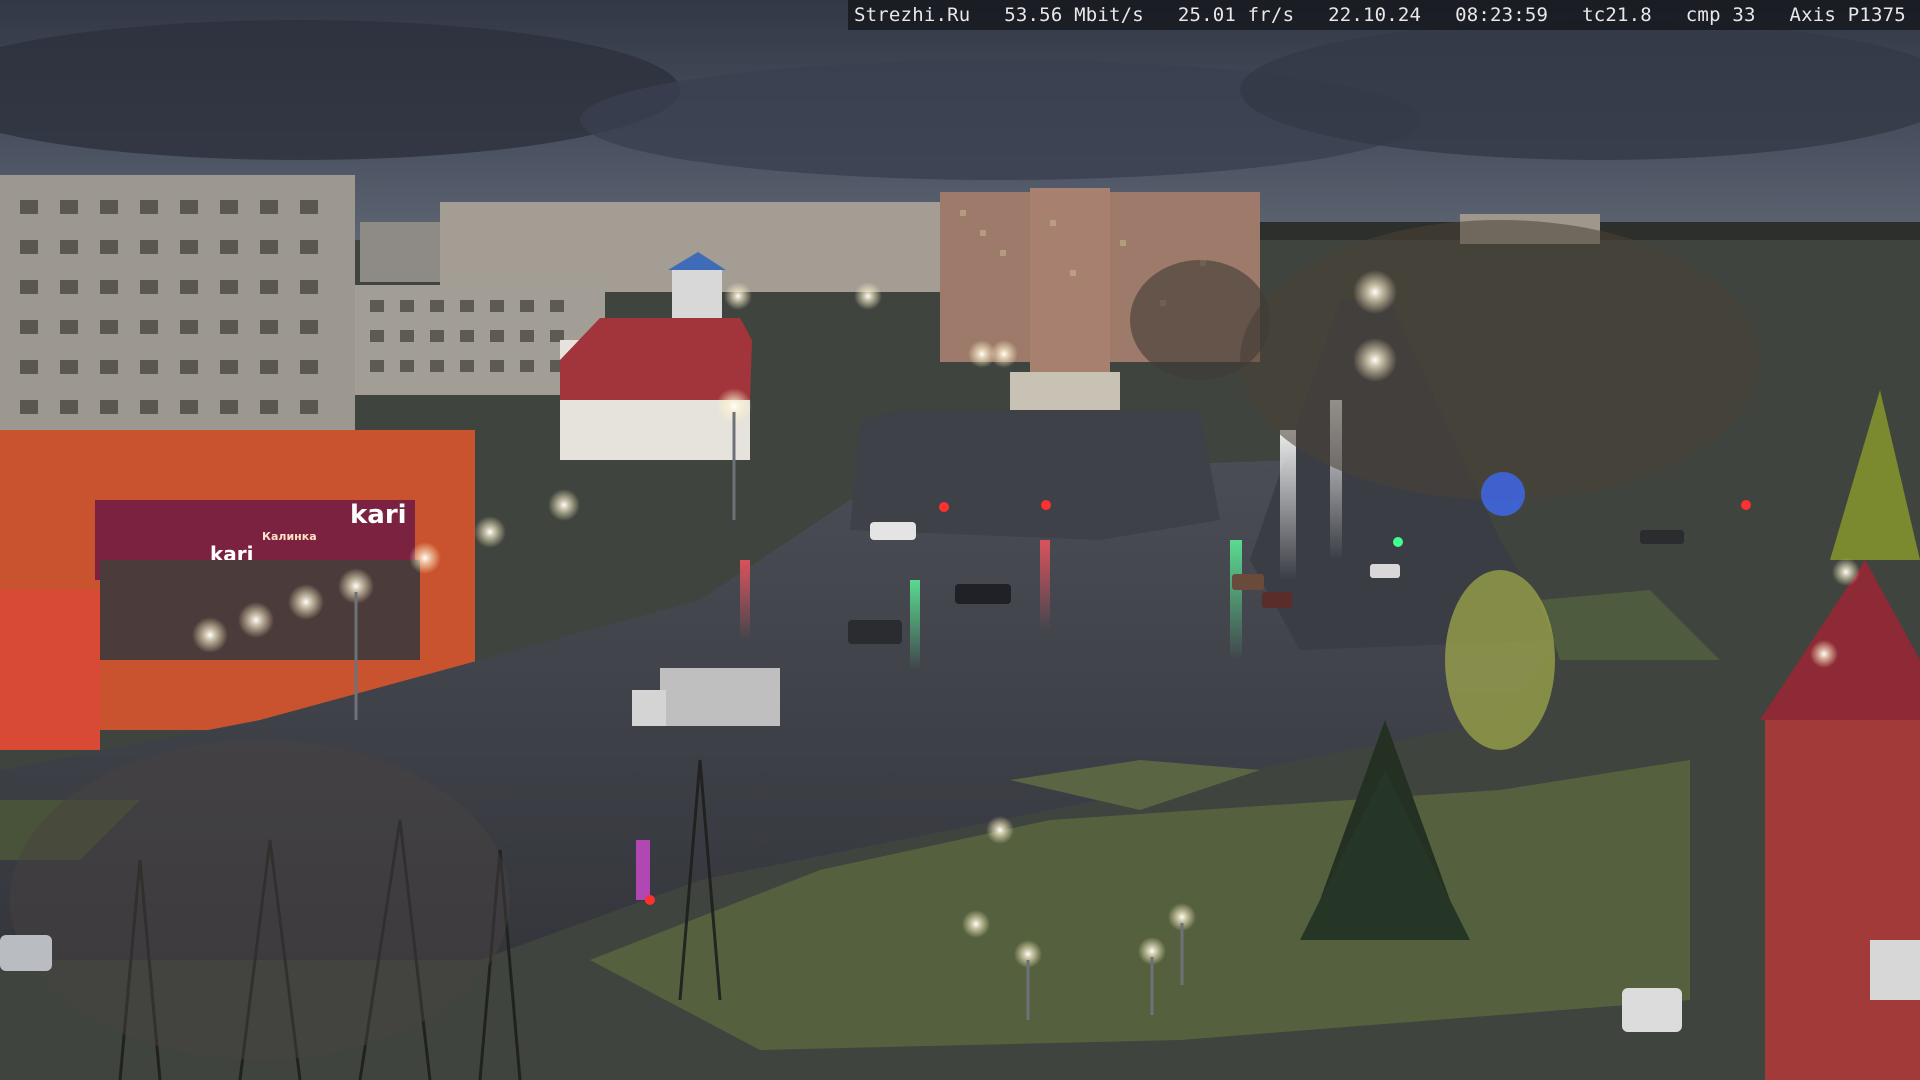 Image resolution: width=1920 pixels, height=1080 pixels. What do you see at coordinates (289, 536) in the screenshot?
I see `store-banner-left: Калинка` at bounding box center [289, 536].